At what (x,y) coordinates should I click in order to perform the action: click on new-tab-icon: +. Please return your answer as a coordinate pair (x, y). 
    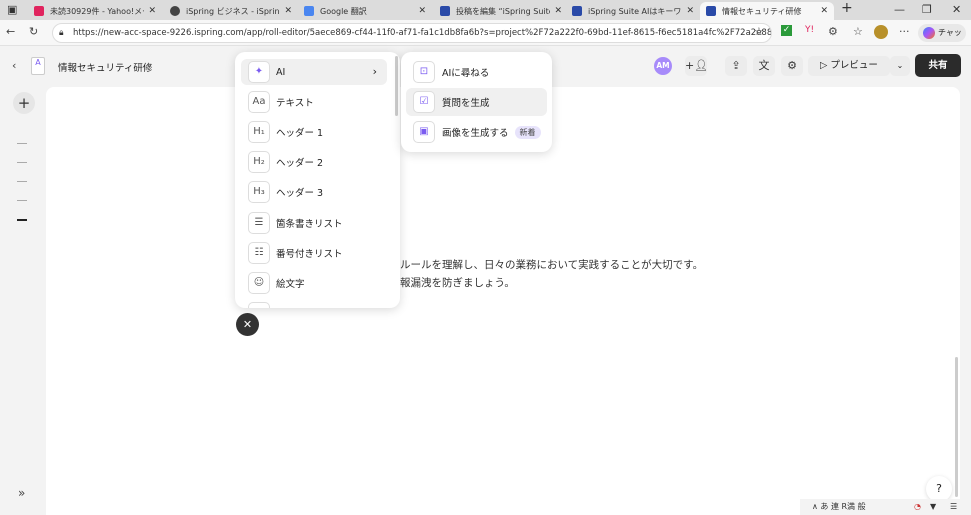
    Looking at the image, I should click on (847, 8).